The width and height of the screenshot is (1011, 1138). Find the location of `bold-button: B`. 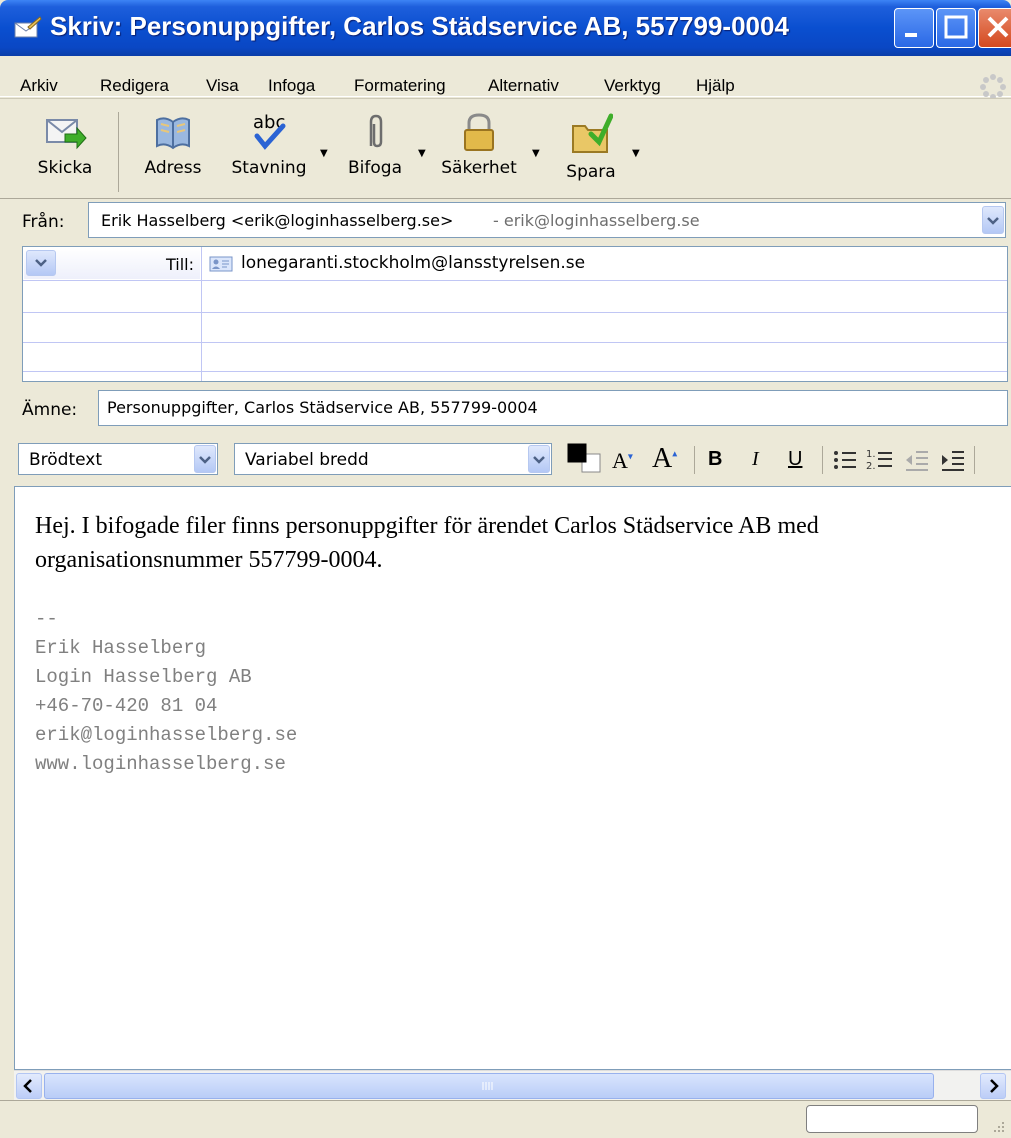

bold-button: B is located at coordinates (715, 459).